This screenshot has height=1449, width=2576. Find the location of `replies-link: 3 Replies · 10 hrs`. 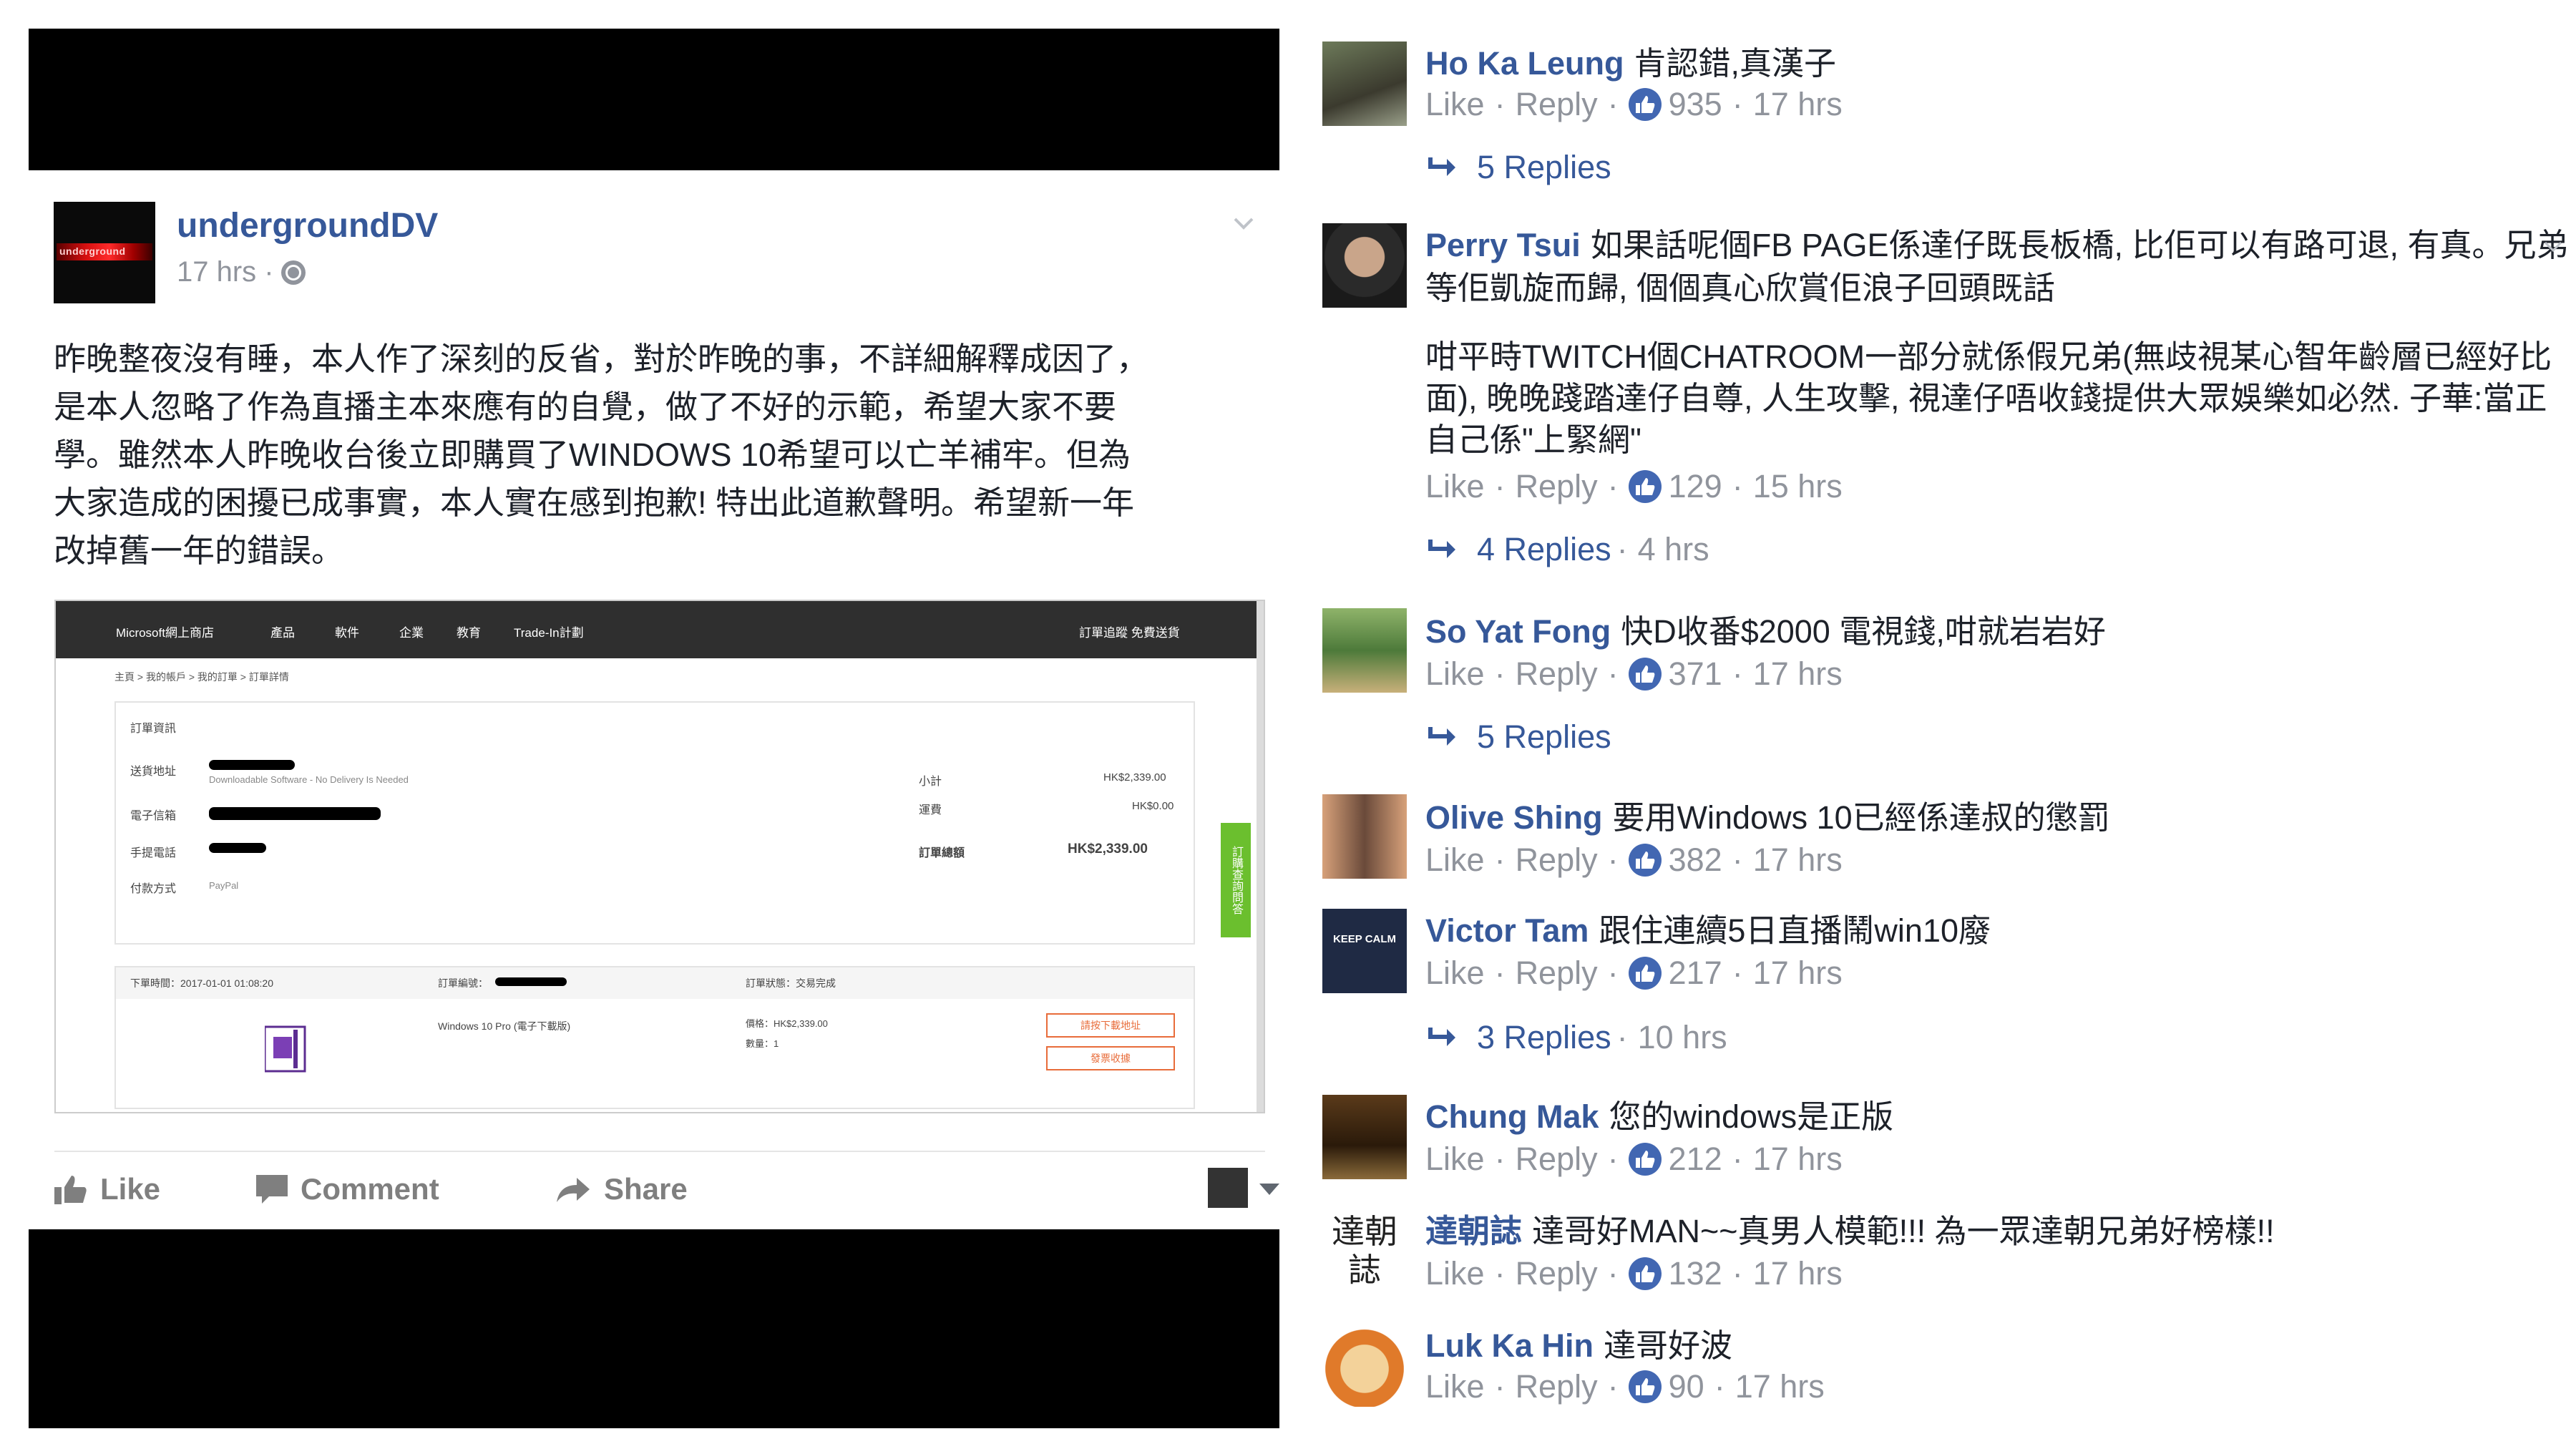

replies-link: 3 Replies · 10 hrs is located at coordinates (1576, 1037).